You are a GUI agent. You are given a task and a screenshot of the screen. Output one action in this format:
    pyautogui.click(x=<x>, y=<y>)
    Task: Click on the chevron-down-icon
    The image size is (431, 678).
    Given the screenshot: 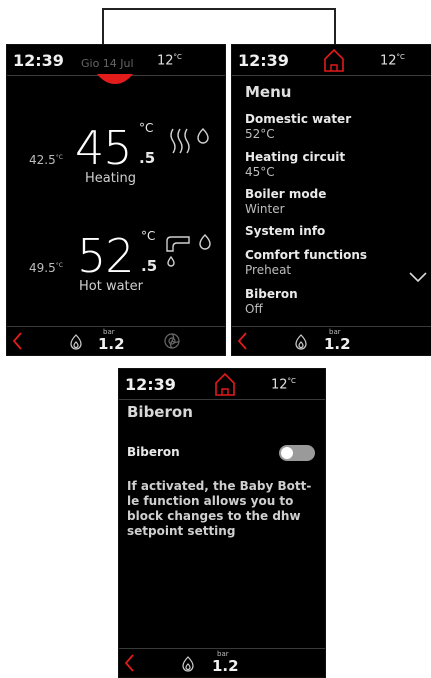 What is the action you would take?
    pyautogui.click(x=418, y=277)
    